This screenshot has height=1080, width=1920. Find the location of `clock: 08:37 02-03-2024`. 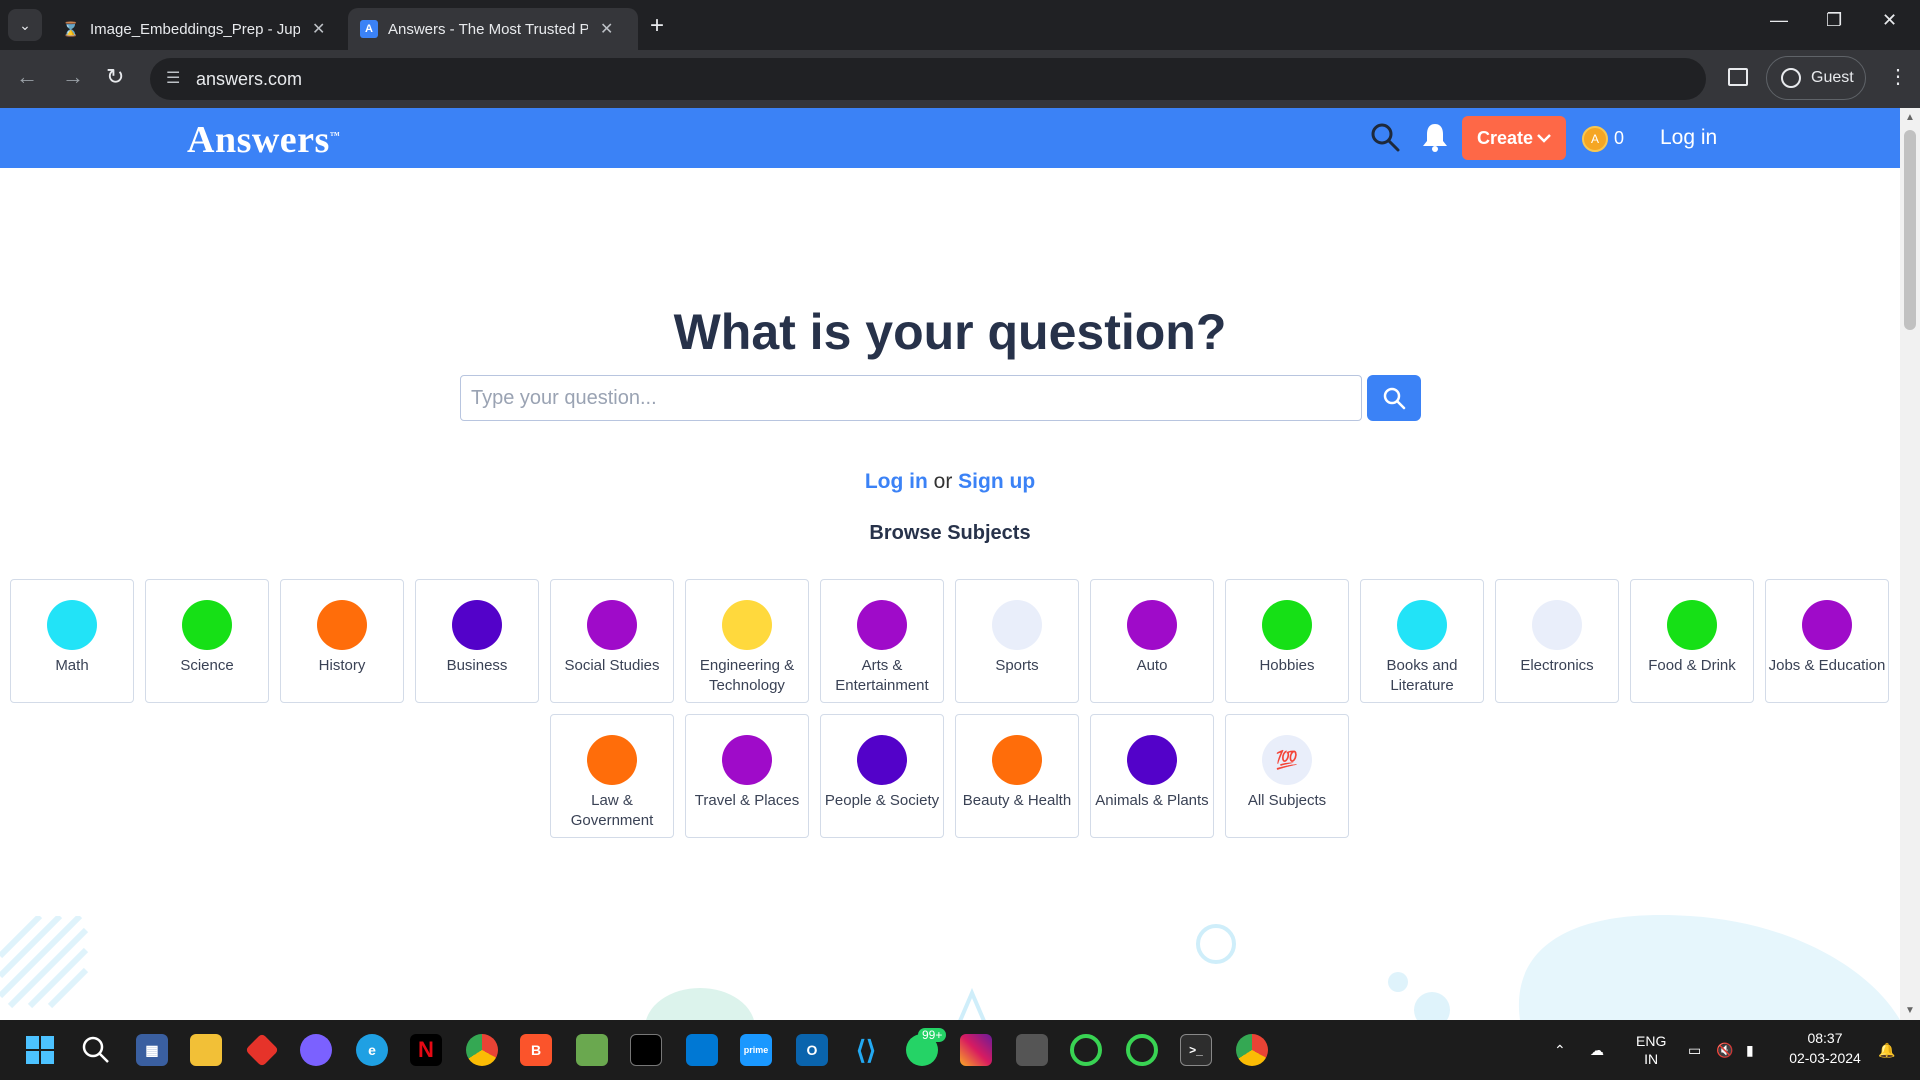

clock: 08:37 02-03-2024 is located at coordinates (1825, 1048).